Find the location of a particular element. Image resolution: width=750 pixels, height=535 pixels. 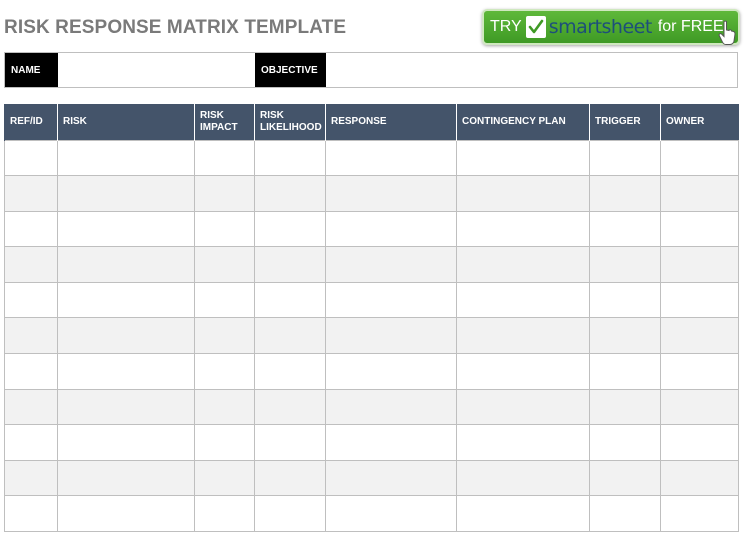

column-header-contingency-plan: CONTINGENCY PLAN is located at coordinates (523, 122).